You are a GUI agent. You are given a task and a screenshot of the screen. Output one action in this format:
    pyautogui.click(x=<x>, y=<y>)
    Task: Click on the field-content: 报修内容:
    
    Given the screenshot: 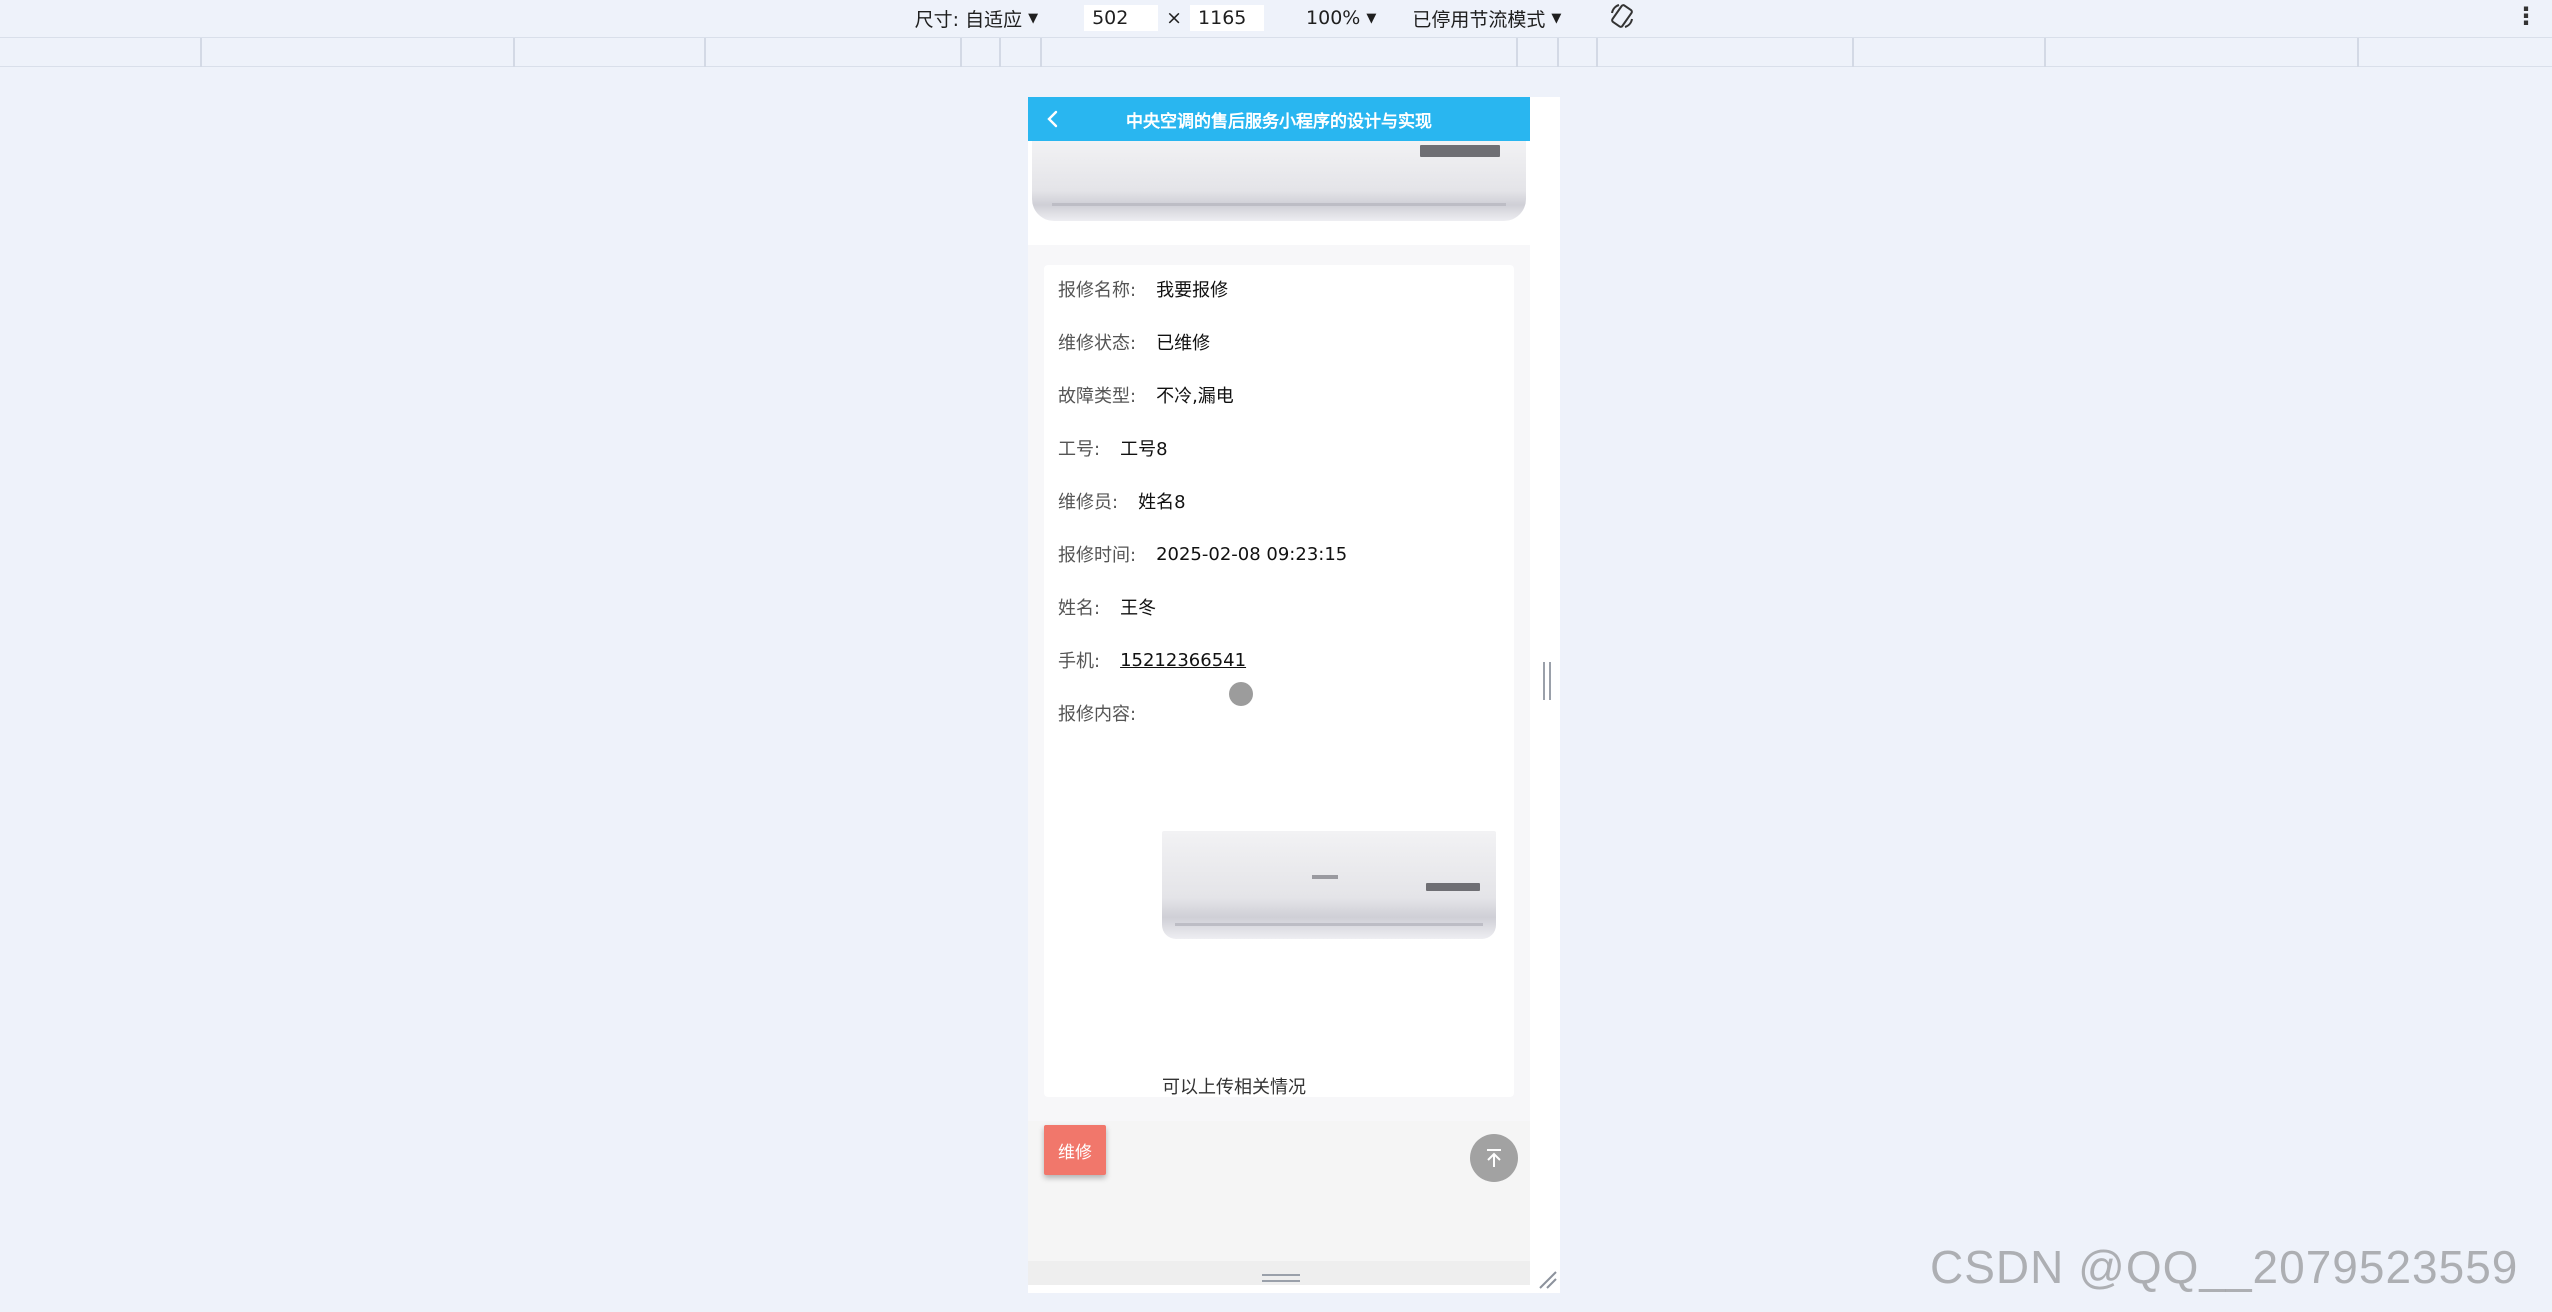 What is the action you would take?
    pyautogui.click(x=1097, y=713)
    